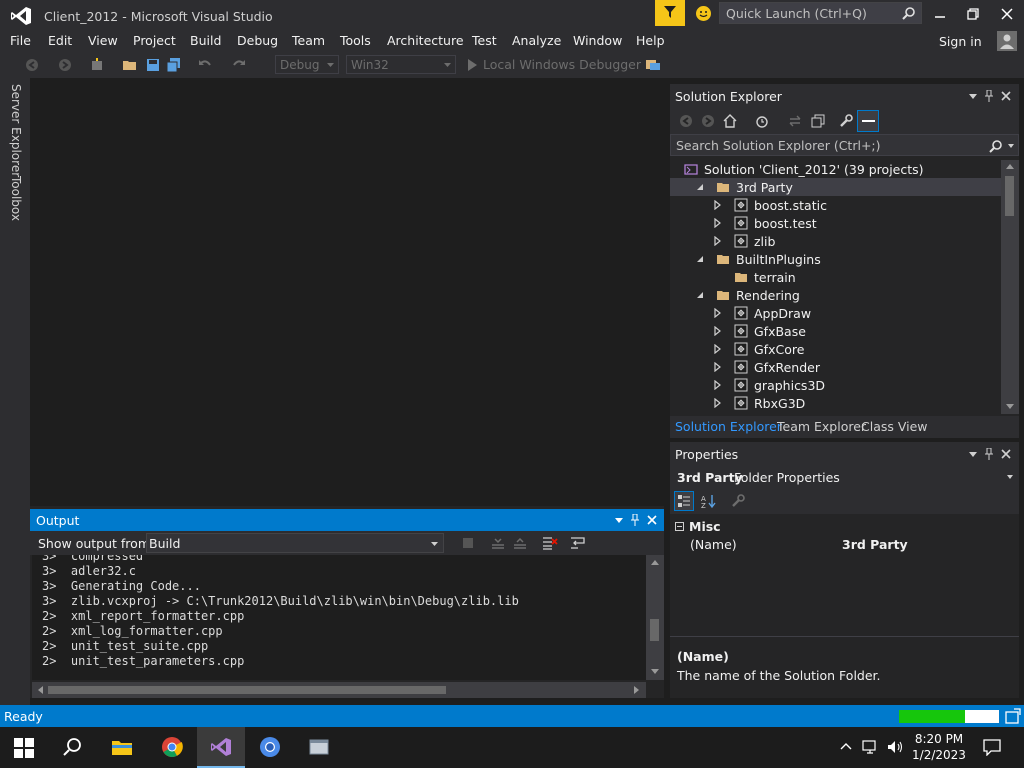 The height and width of the screenshot is (768, 1024). What do you see at coordinates (1007, 41) in the screenshot?
I see `account-icon` at bounding box center [1007, 41].